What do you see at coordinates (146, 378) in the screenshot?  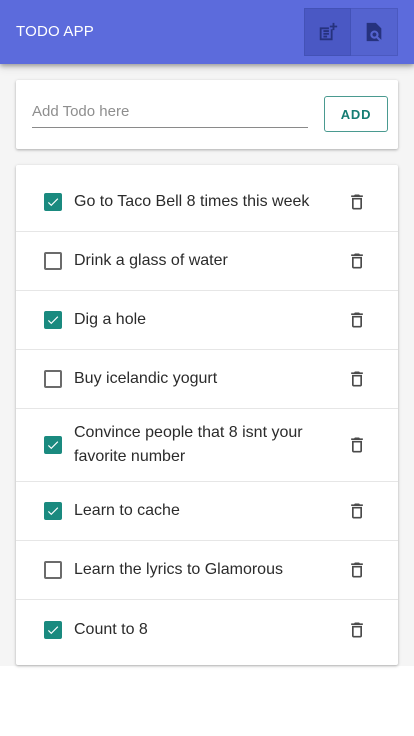 I see `todo-text: Buy icelandic yogurt` at bounding box center [146, 378].